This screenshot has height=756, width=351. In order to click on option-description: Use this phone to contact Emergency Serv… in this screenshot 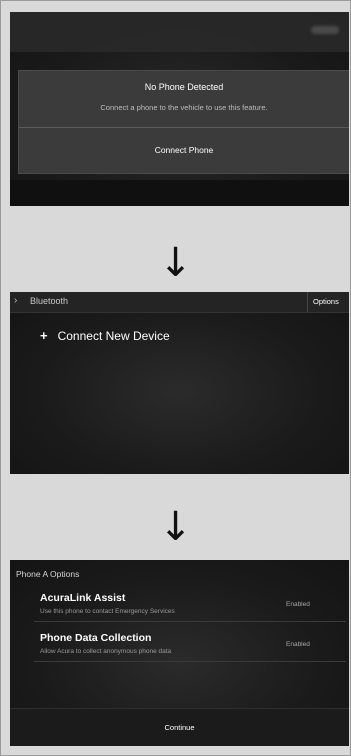, I will do `click(107, 611)`.